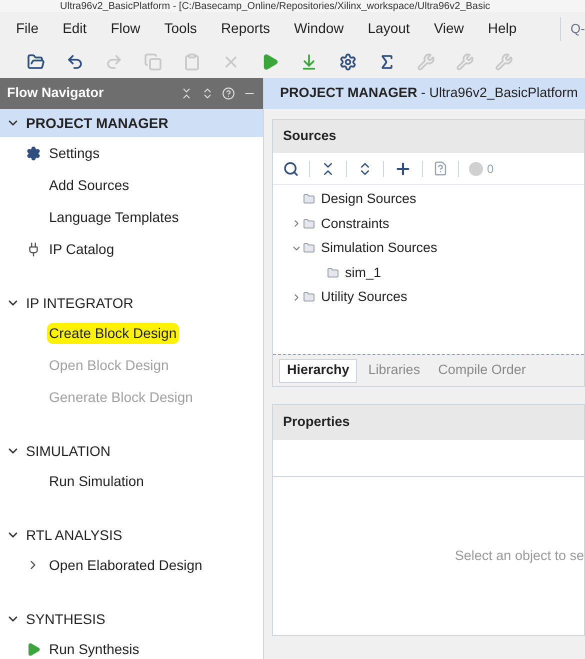  Describe the element at coordinates (113, 333) in the screenshot. I see `nav-link: Create Block Design` at that location.